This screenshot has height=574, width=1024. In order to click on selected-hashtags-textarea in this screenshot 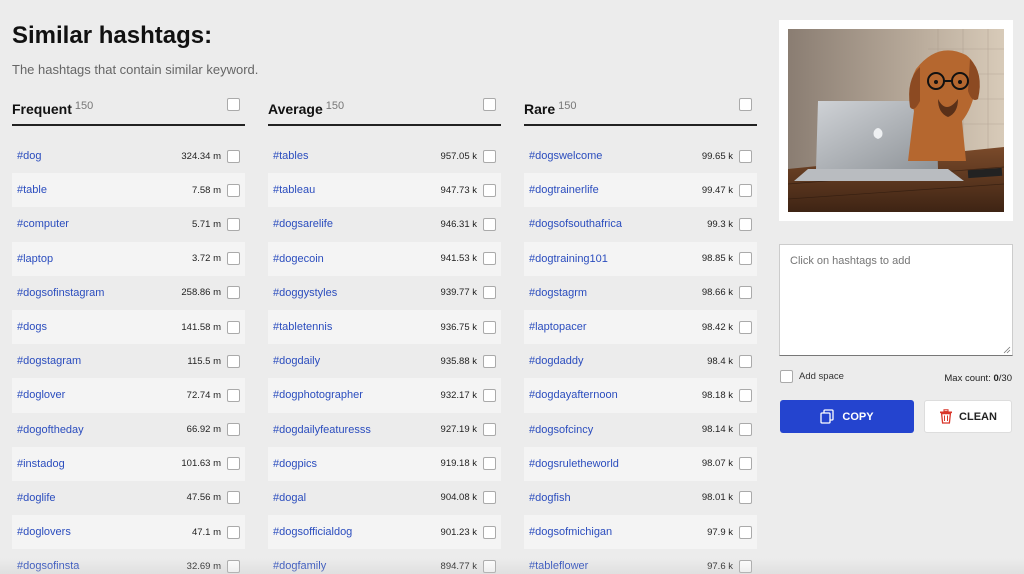, I will do `click(896, 300)`.